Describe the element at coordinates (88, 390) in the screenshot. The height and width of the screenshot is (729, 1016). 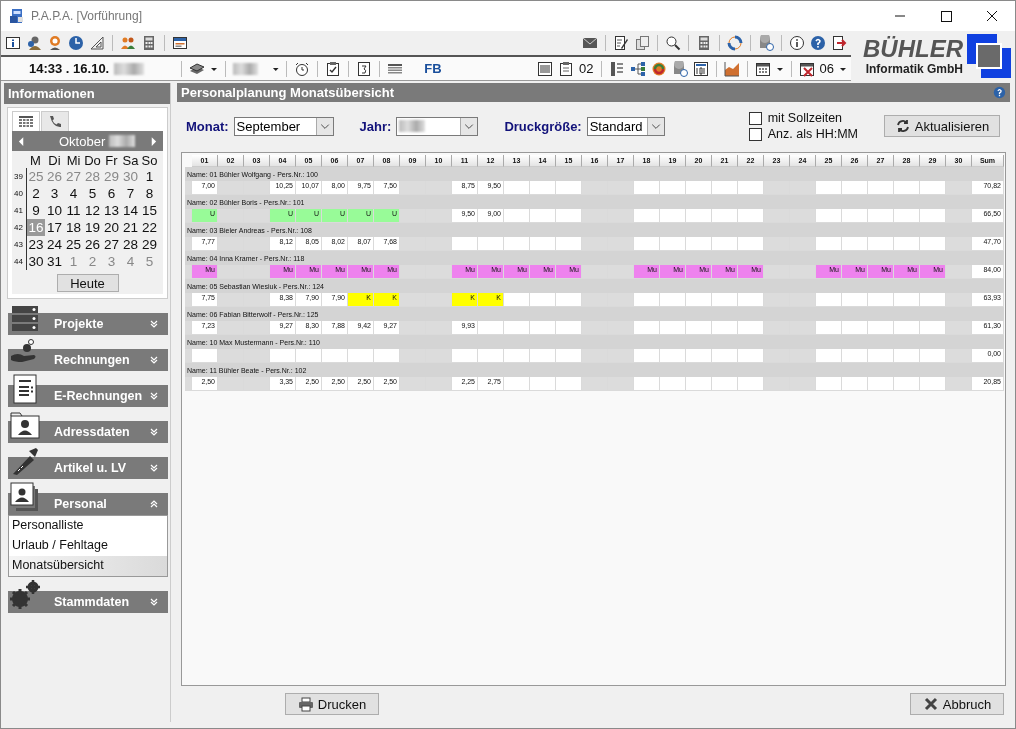
I see `nav-group-header: E-Rechnungen` at that location.